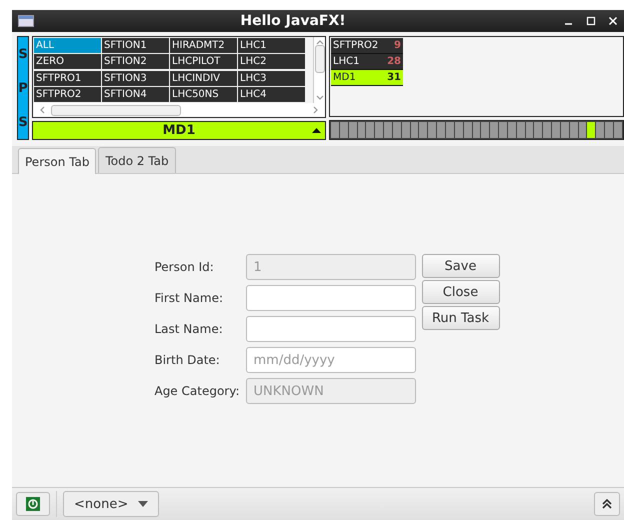 The width and height of the screenshot is (624, 520). I want to click on expand-button, so click(607, 504).